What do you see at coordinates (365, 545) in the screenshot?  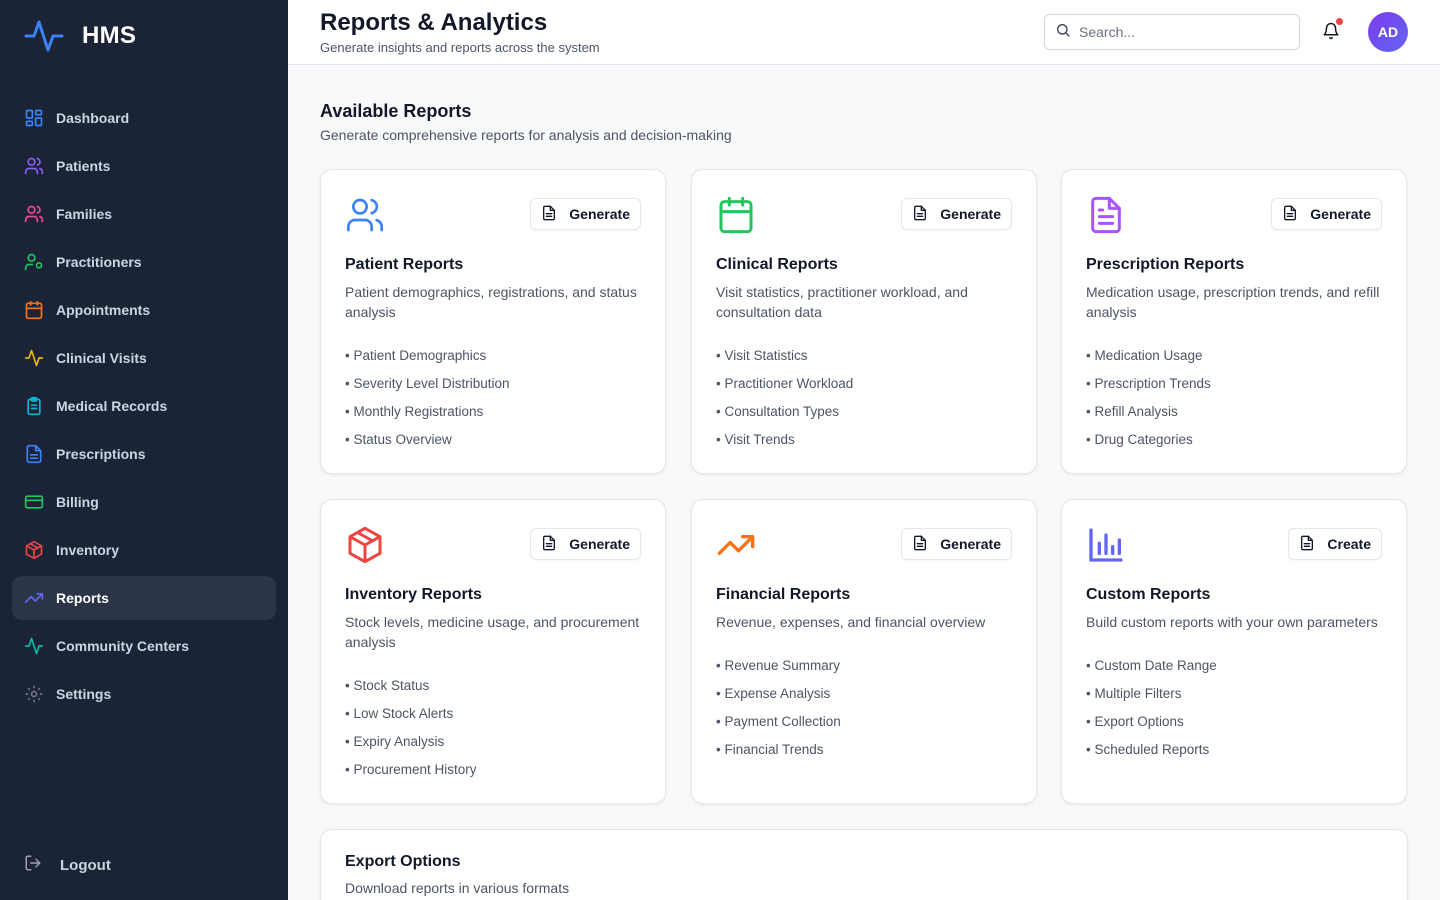 I see `package-icon` at bounding box center [365, 545].